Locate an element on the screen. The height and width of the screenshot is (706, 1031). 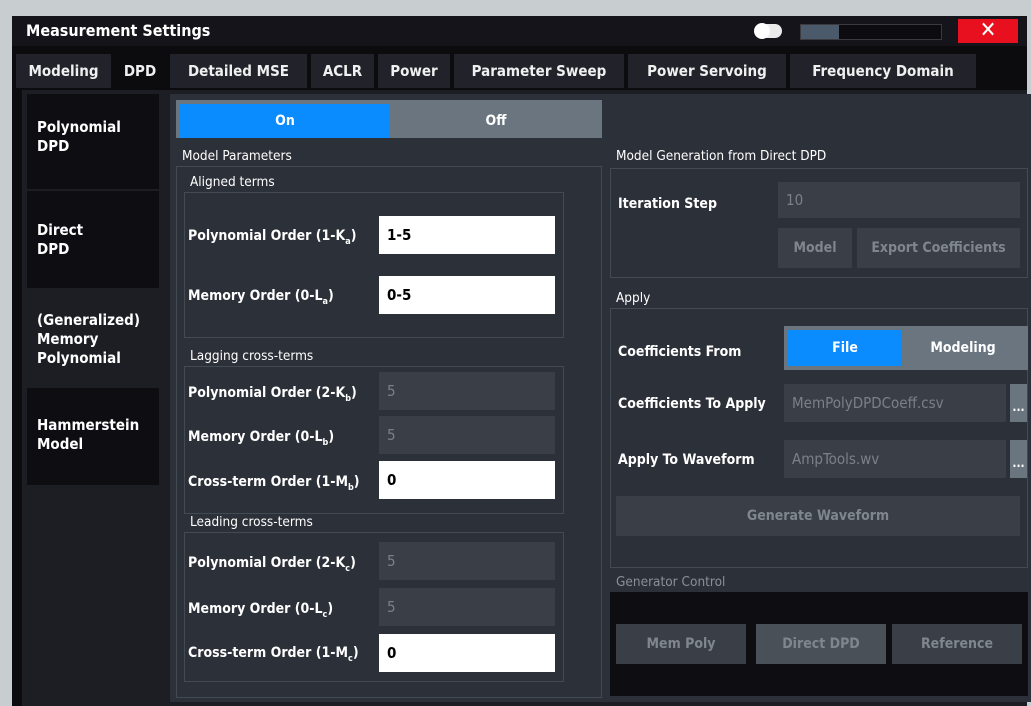
coefficients-to-apply-label: Coefficients To Apply is located at coordinates (692, 404).